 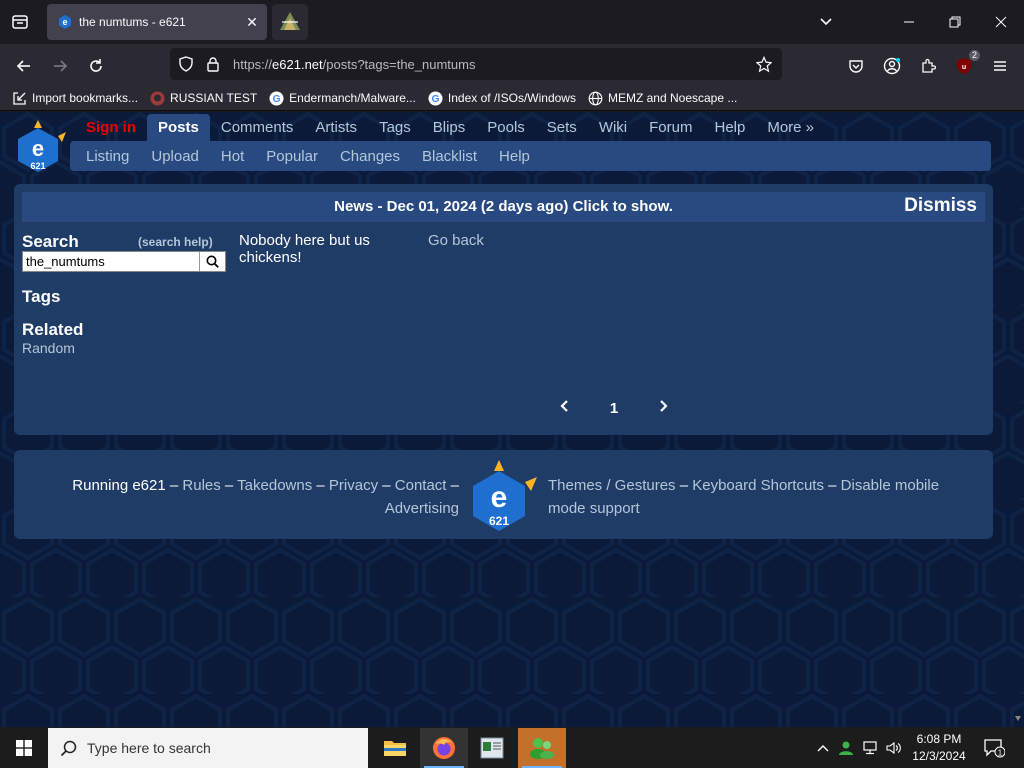 I want to click on star-icon, so click(x=764, y=63).